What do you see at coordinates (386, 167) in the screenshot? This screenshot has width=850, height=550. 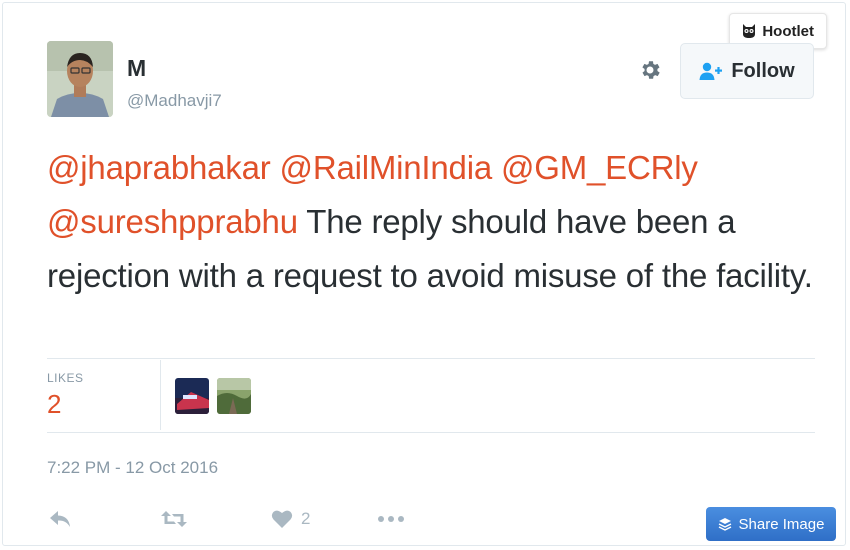 I see `mention-link: @RailMinIndia` at bounding box center [386, 167].